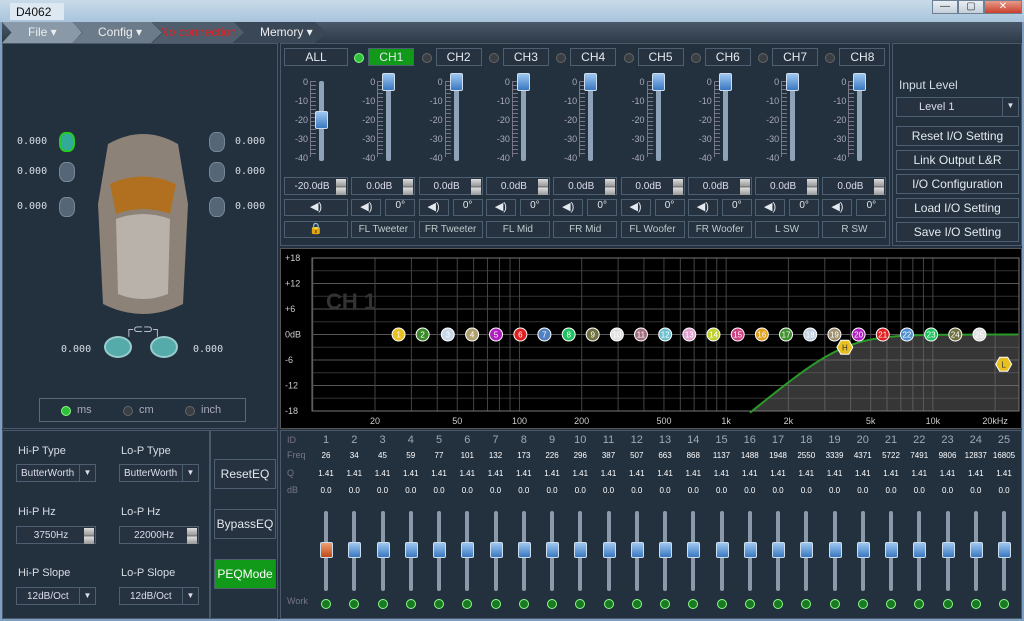  Describe the element at coordinates (585, 229) in the screenshot. I see `channel-name-label: FR Mid` at that location.